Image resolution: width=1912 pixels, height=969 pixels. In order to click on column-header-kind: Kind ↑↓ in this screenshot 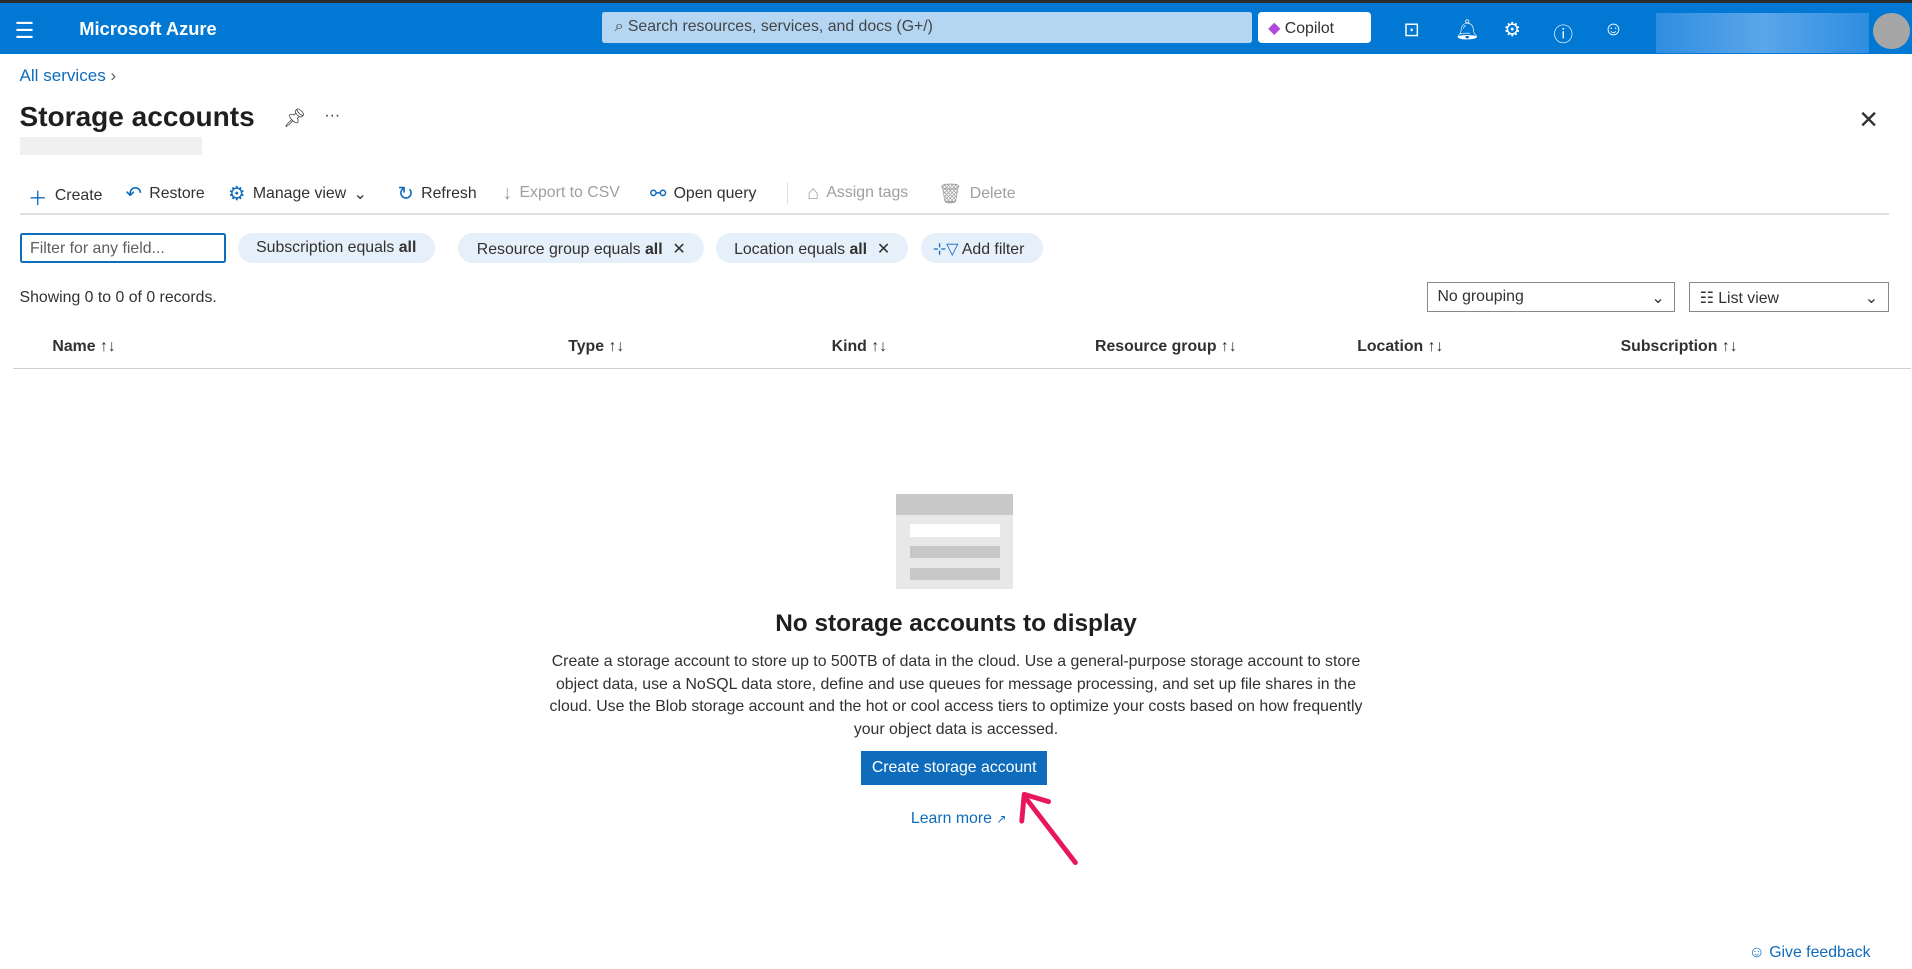, I will do `click(859, 347)`.